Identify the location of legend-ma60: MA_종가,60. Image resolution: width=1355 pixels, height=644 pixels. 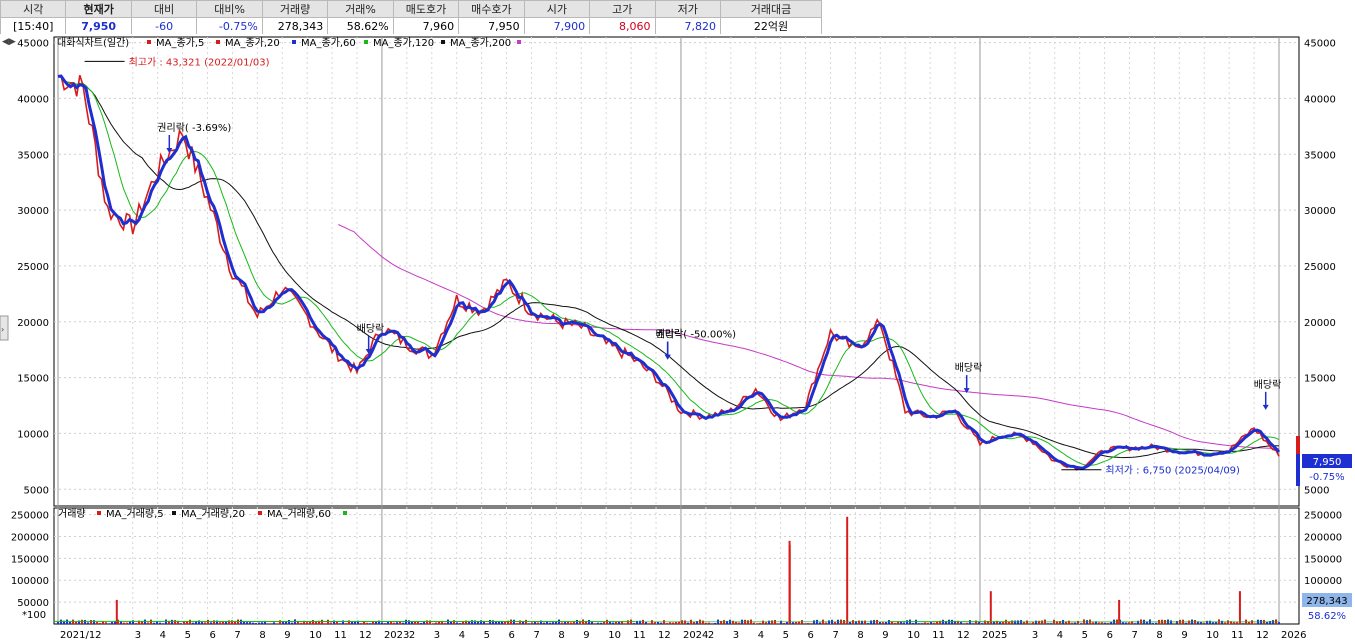
(328, 43).